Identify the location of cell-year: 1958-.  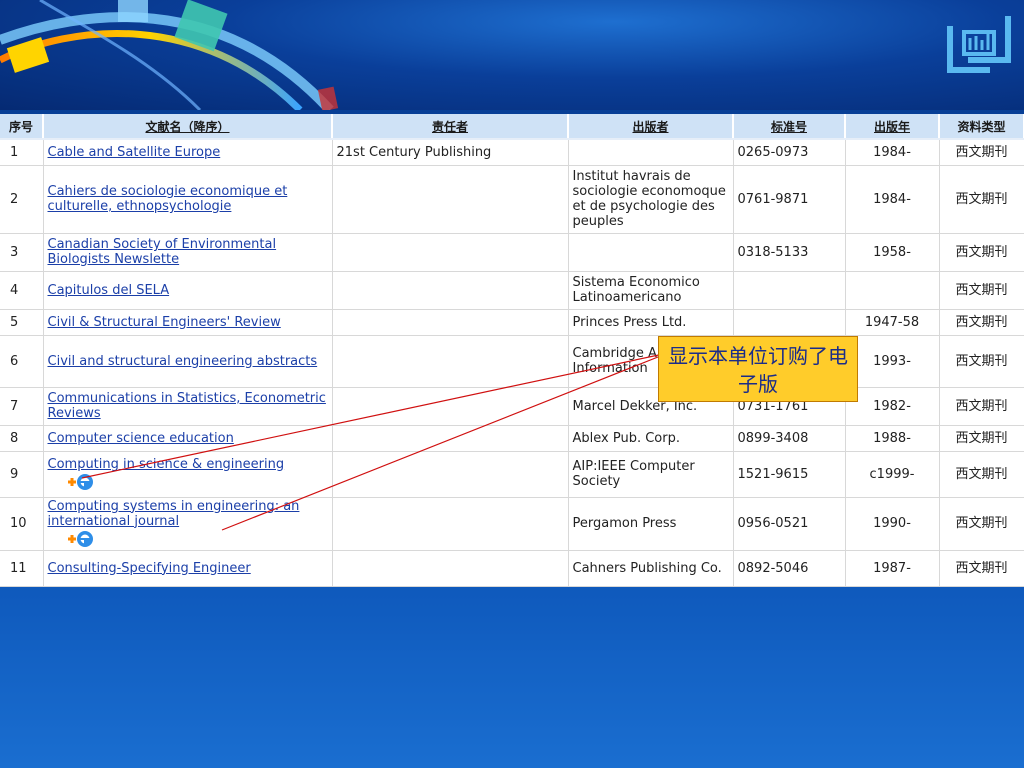
(892, 252).